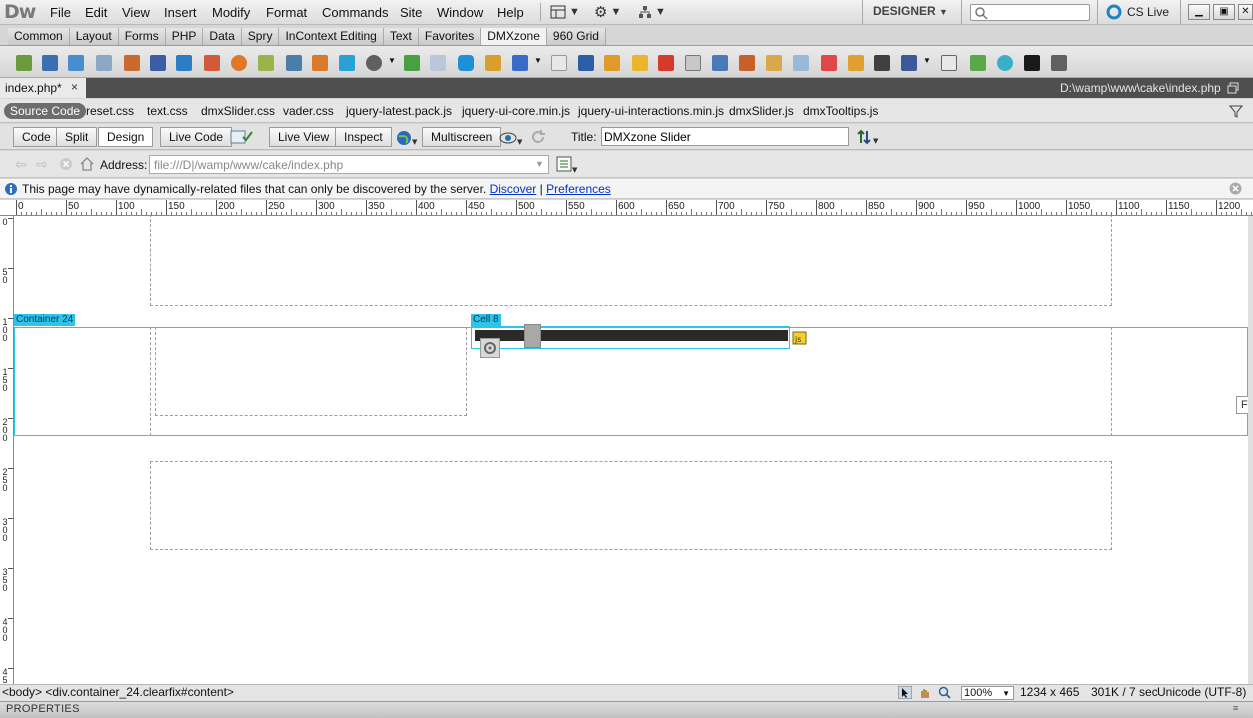  I want to click on twitter-icon, so click(347, 63).